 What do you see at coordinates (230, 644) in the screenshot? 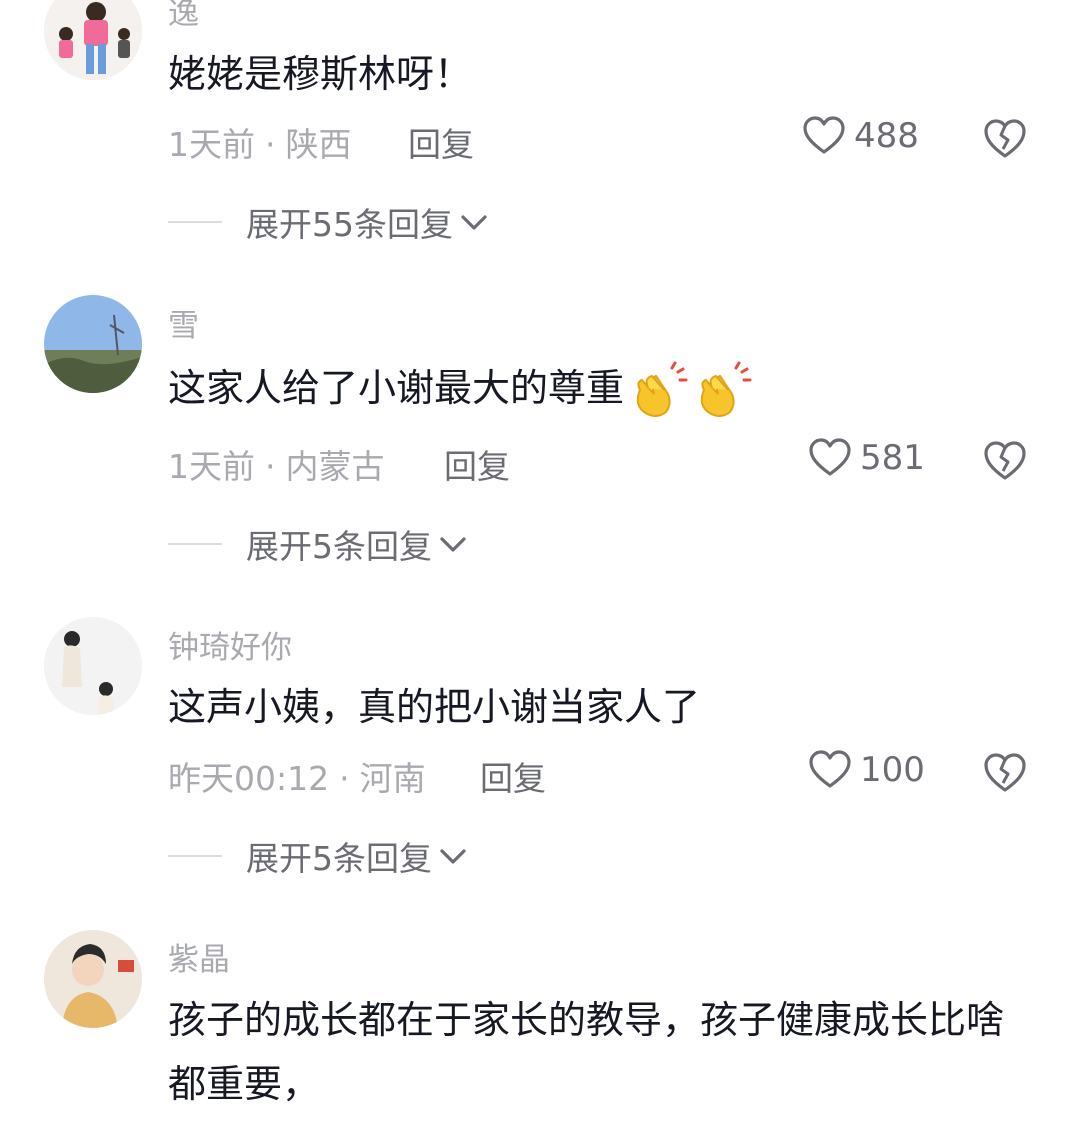
I see `username: 钟琦好你` at bounding box center [230, 644].